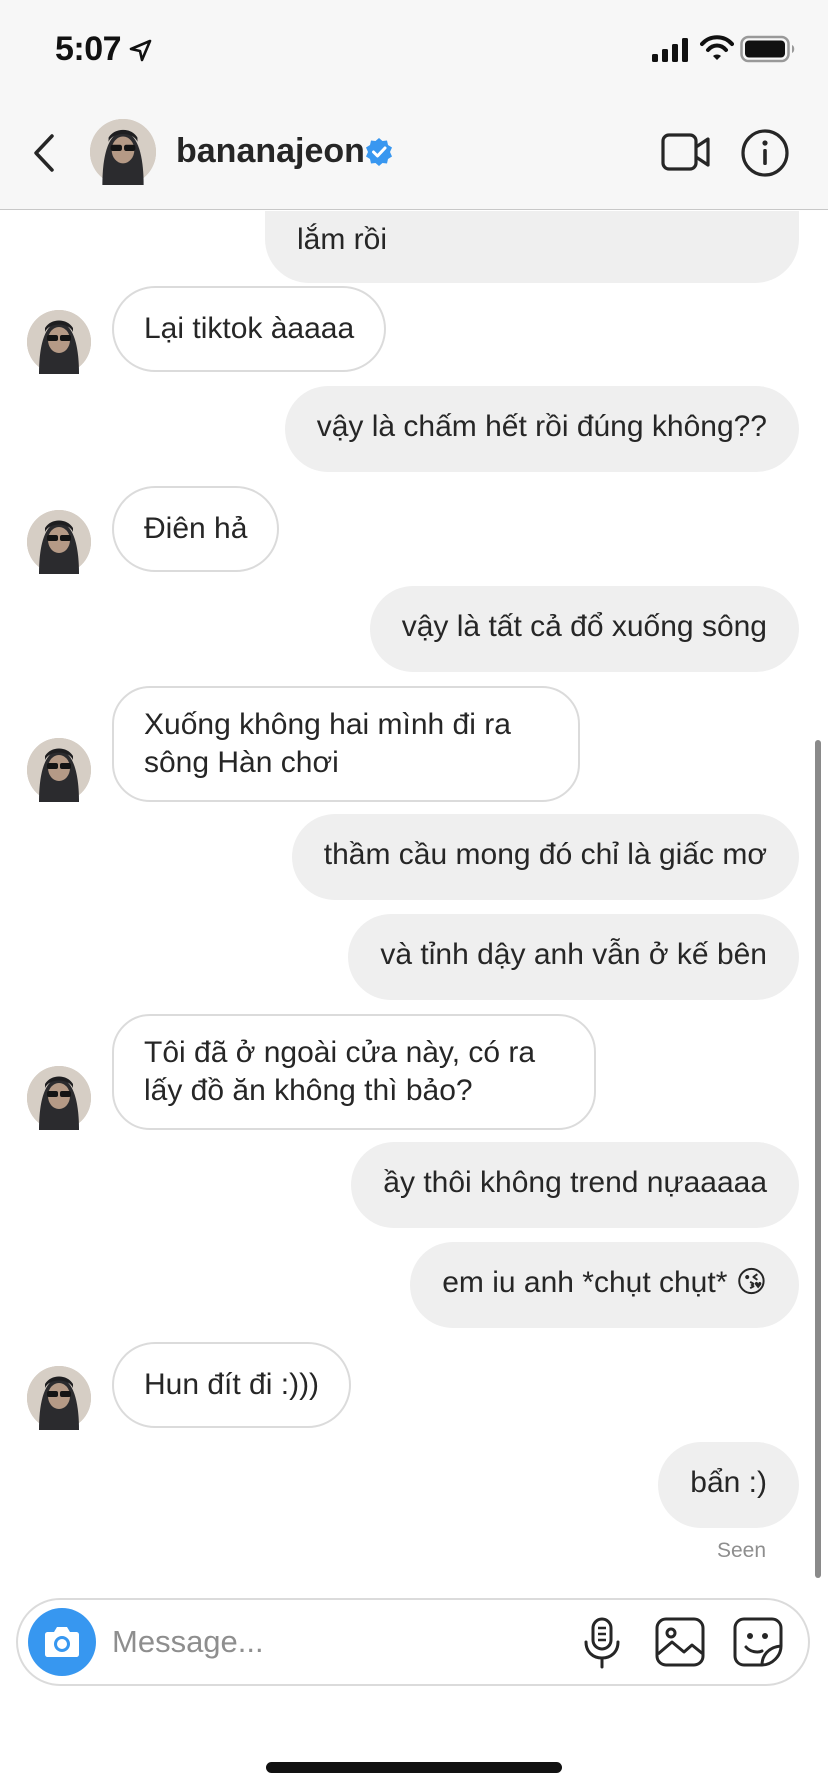 This screenshot has height=1792, width=828. What do you see at coordinates (270, 151) in the screenshot?
I see `username: bananajeon` at bounding box center [270, 151].